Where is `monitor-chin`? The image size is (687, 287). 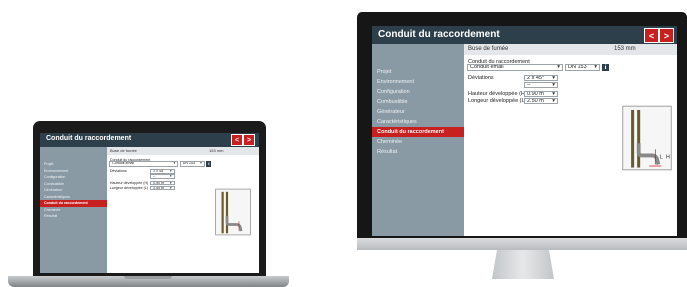 monitor-chin is located at coordinates (522, 244).